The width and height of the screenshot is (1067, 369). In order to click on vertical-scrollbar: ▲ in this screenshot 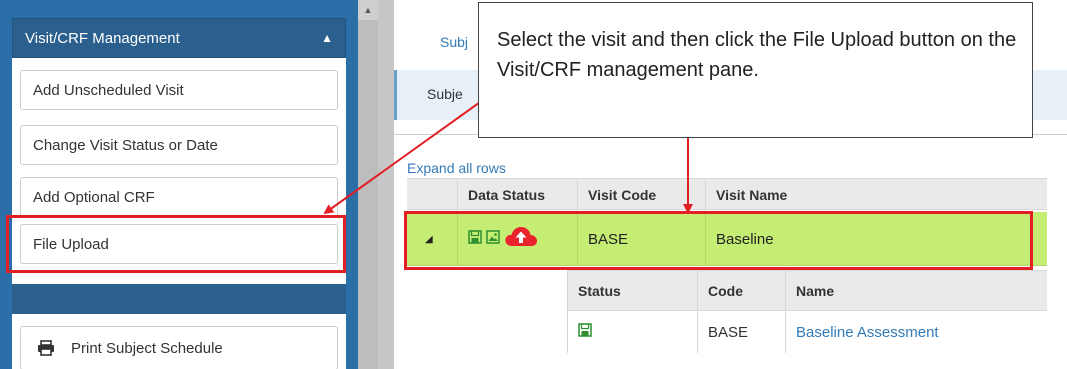, I will do `click(368, 184)`.